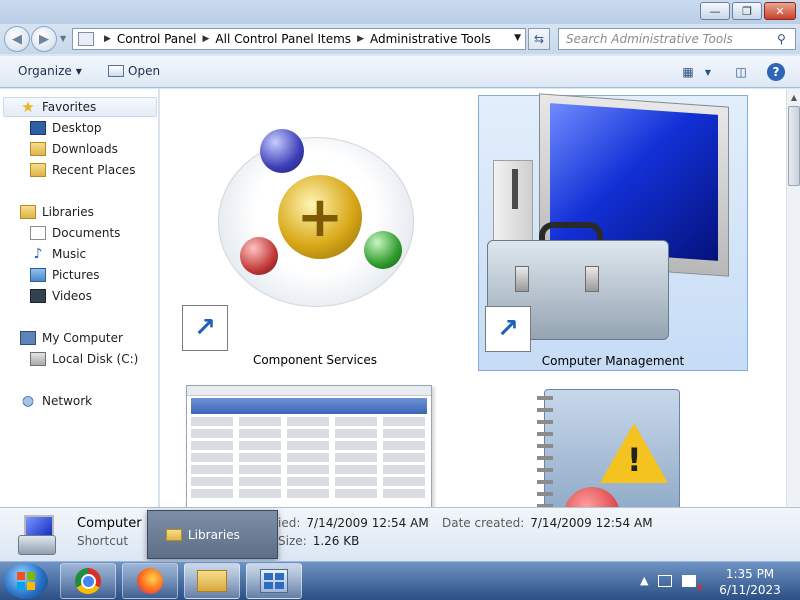 This screenshot has width=800, height=600. What do you see at coordinates (69, 254) in the screenshot?
I see `sidebar-item-label: Music` at bounding box center [69, 254].